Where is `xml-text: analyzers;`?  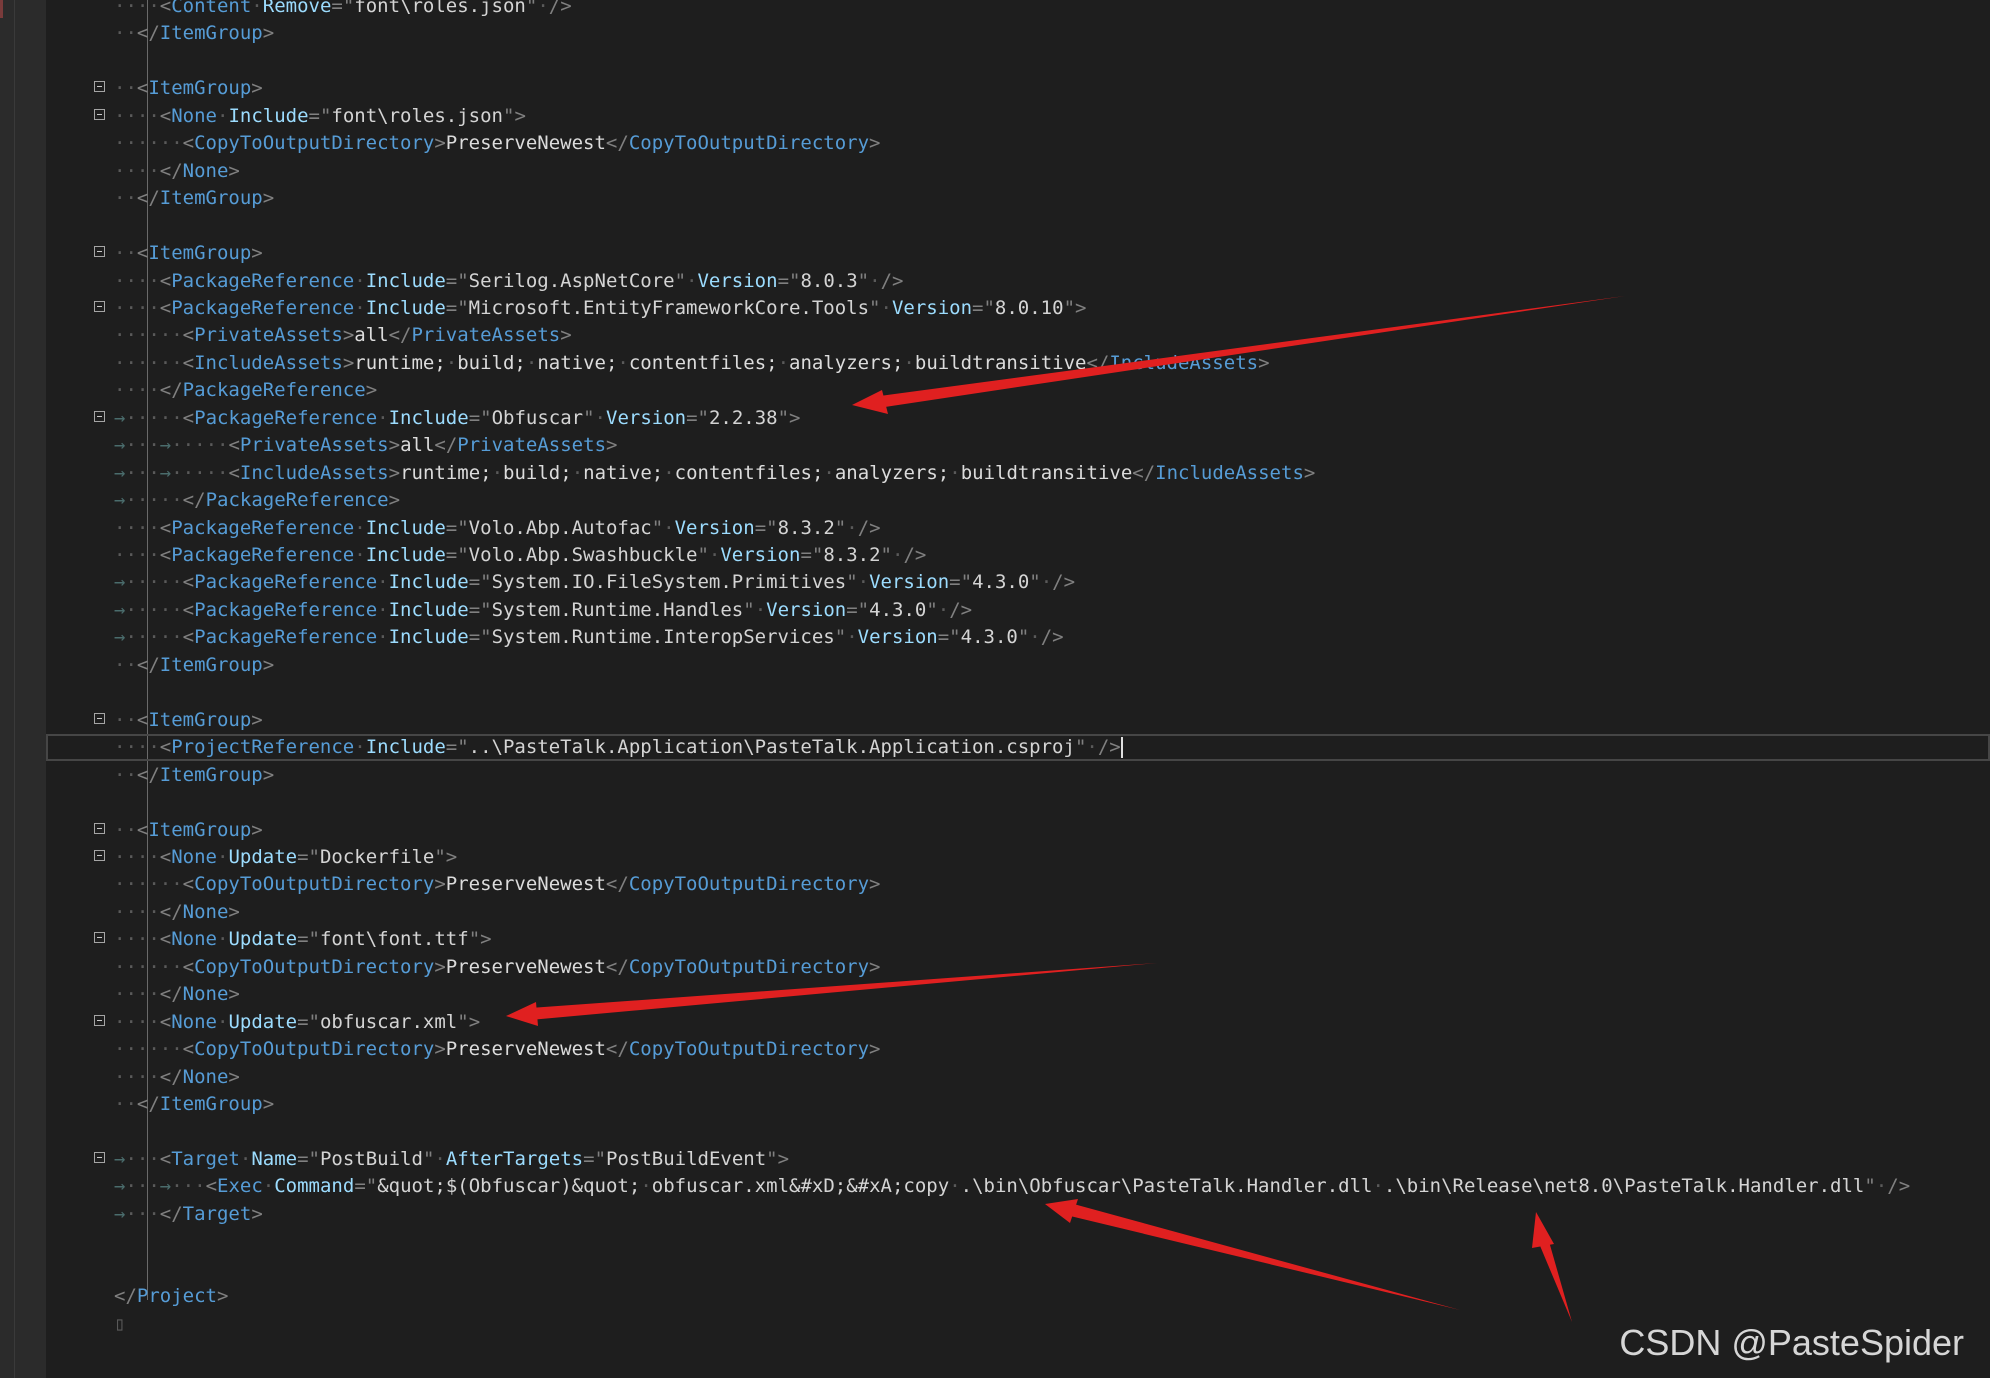
xml-text: analyzers; is located at coordinates (846, 362).